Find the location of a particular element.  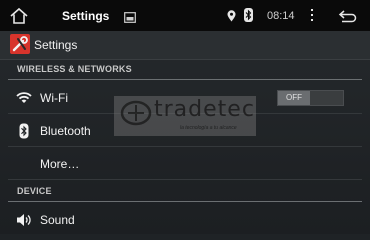

status-bar: Settings 08:14 is located at coordinates (185, 15).